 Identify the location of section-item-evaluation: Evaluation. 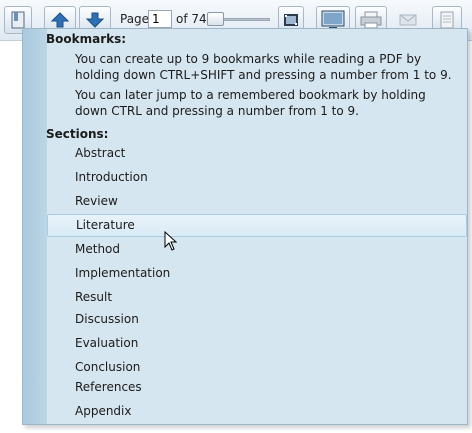
(257, 343).